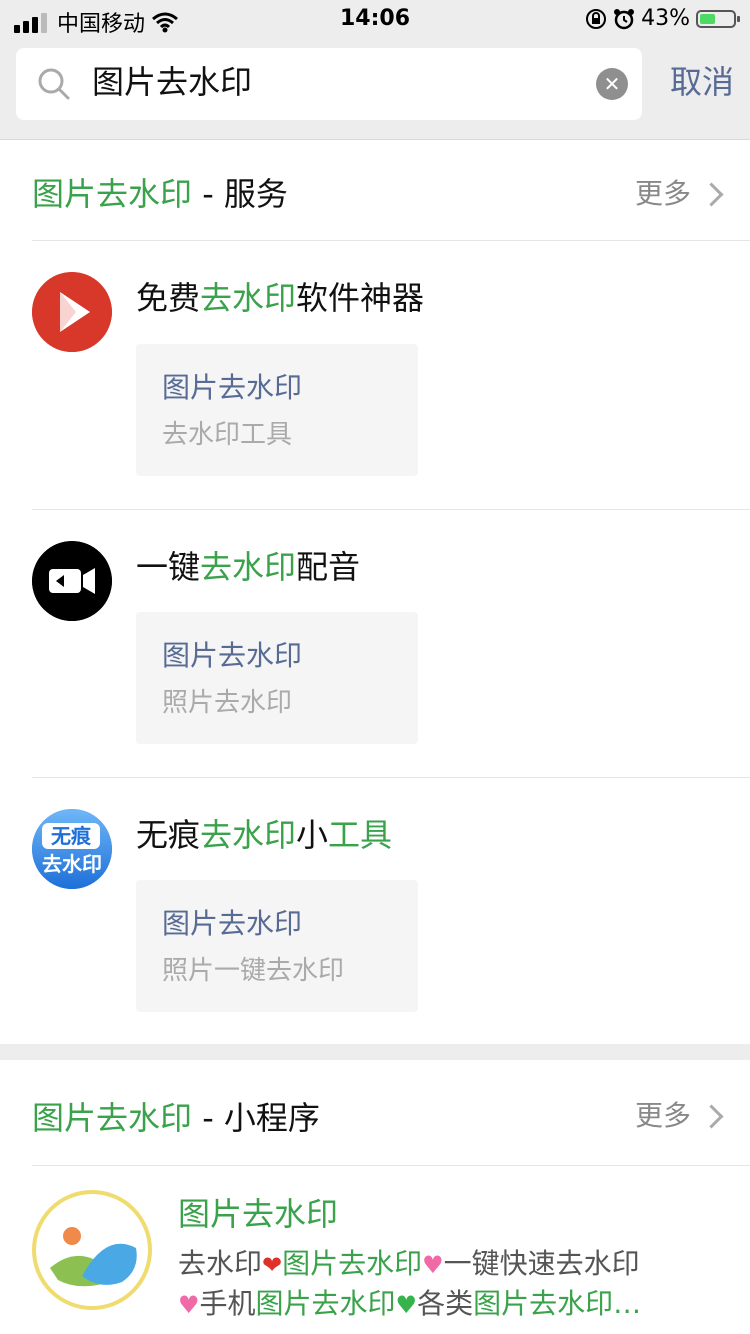 This screenshot has width=750, height=1334. What do you see at coordinates (227, 435) in the screenshot?
I see `card-subtitle: 去水印工具` at bounding box center [227, 435].